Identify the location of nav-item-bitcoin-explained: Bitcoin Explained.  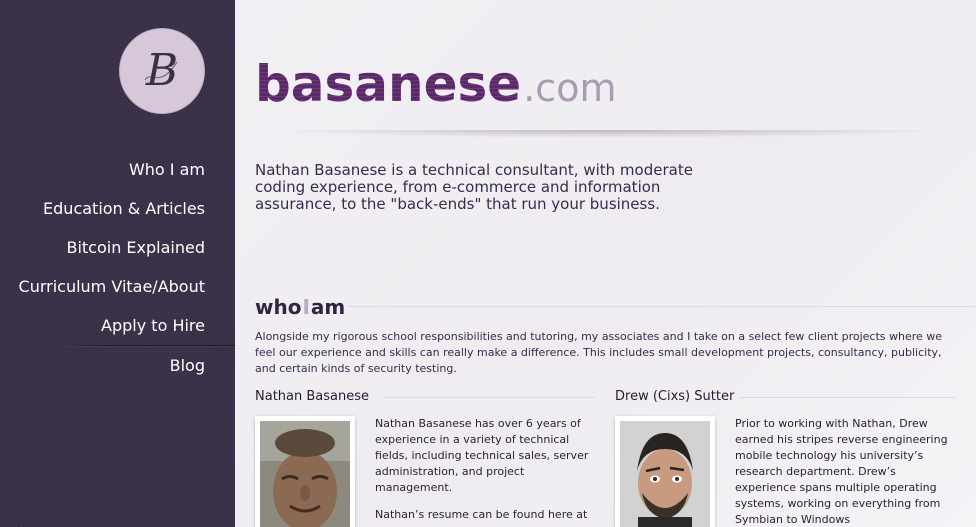
(117, 247).